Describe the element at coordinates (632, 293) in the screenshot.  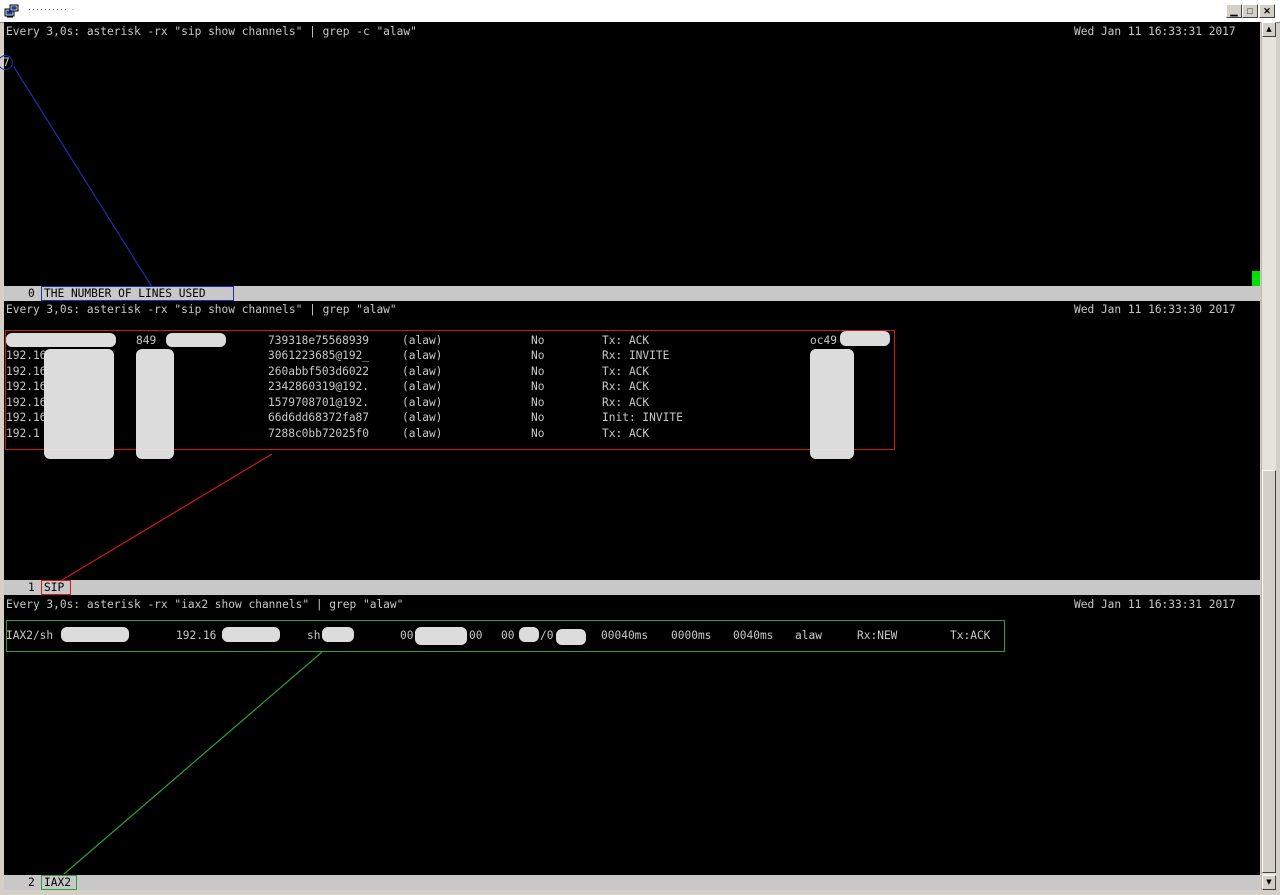
I see `tmux-status-bar-0: 0 THE NUMBER OF LINES USED` at that location.